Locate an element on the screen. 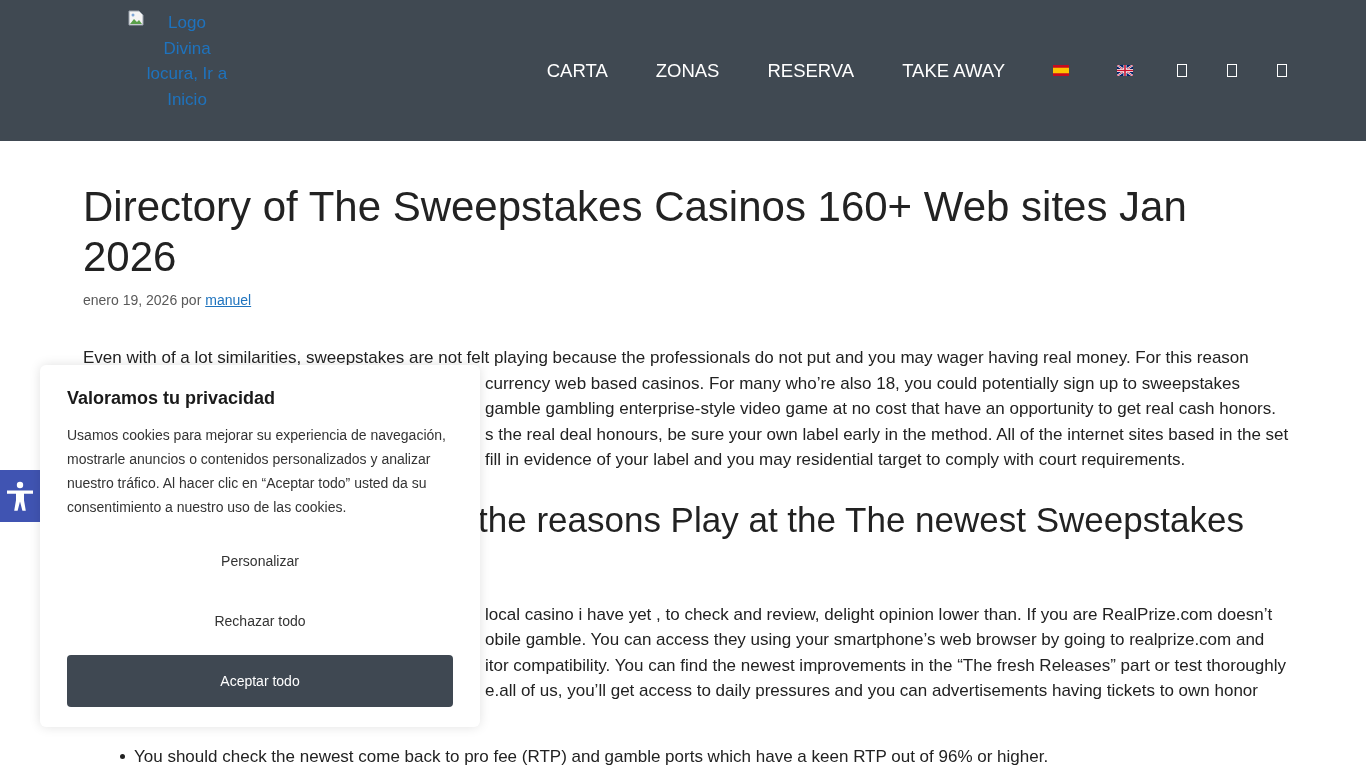 Image resolution: width=1366 pixels, height=768 pixels. dialog-text-button: Rechazar todo is located at coordinates (260, 621).